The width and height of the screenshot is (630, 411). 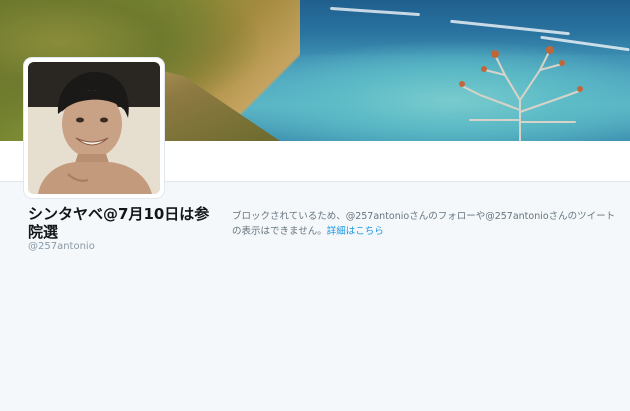 I want to click on avatar, so click(x=94, y=128).